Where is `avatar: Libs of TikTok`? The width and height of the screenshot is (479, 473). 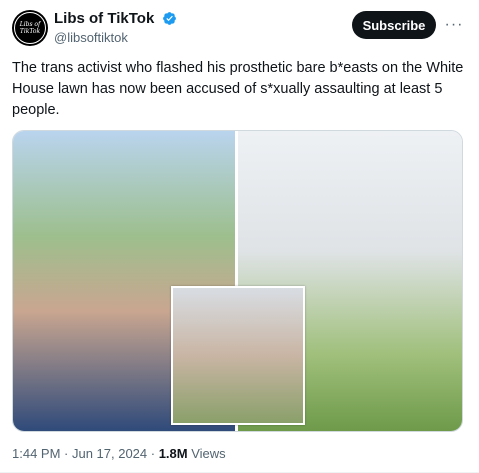 avatar: Libs of TikTok is located at coordinates (30, 28).